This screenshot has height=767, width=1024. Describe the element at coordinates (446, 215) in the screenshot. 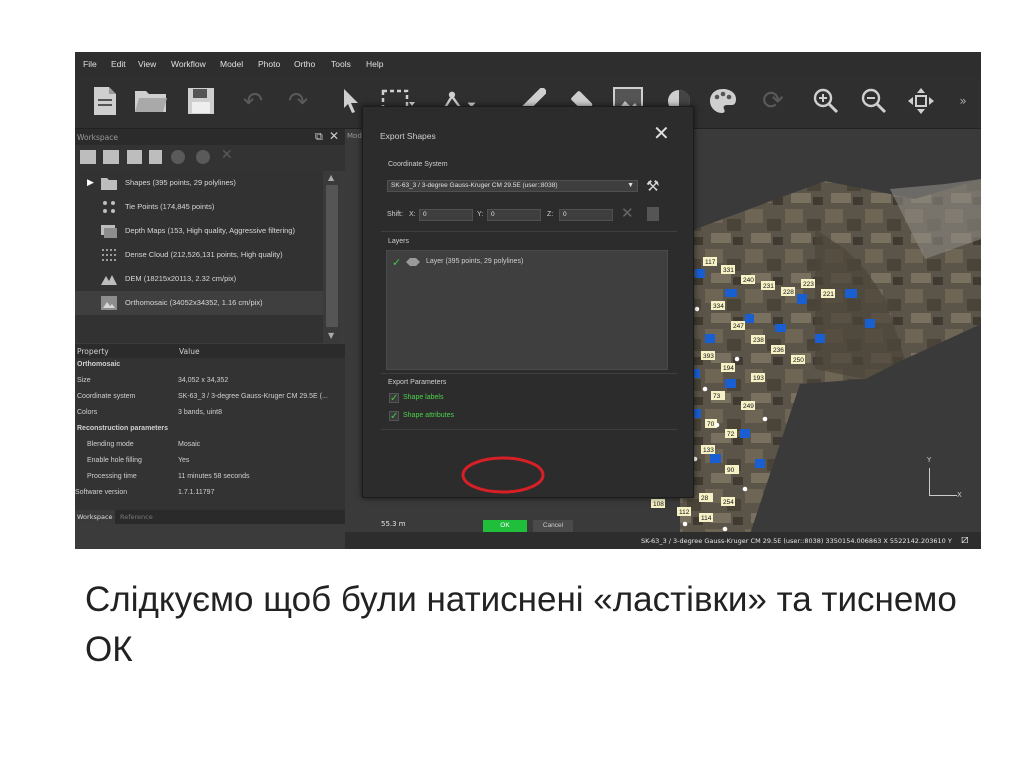

I see `shift-x-input: 0` at that location.